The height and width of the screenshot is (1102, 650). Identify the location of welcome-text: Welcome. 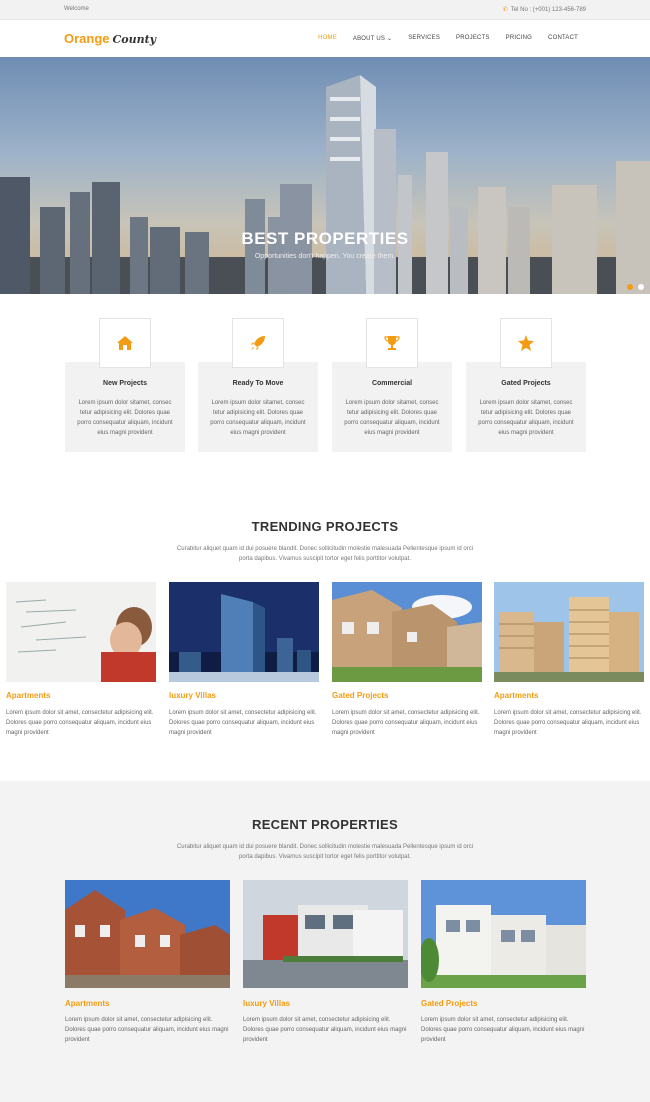
(76, 9).